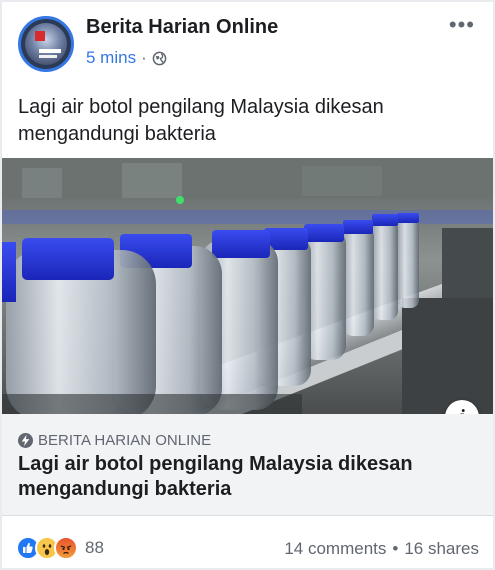 The image size is (495, 570). Describe the element at coordinates (441, 549) in the screenshot. I see `shares-count-link: 16 shares` at that location.